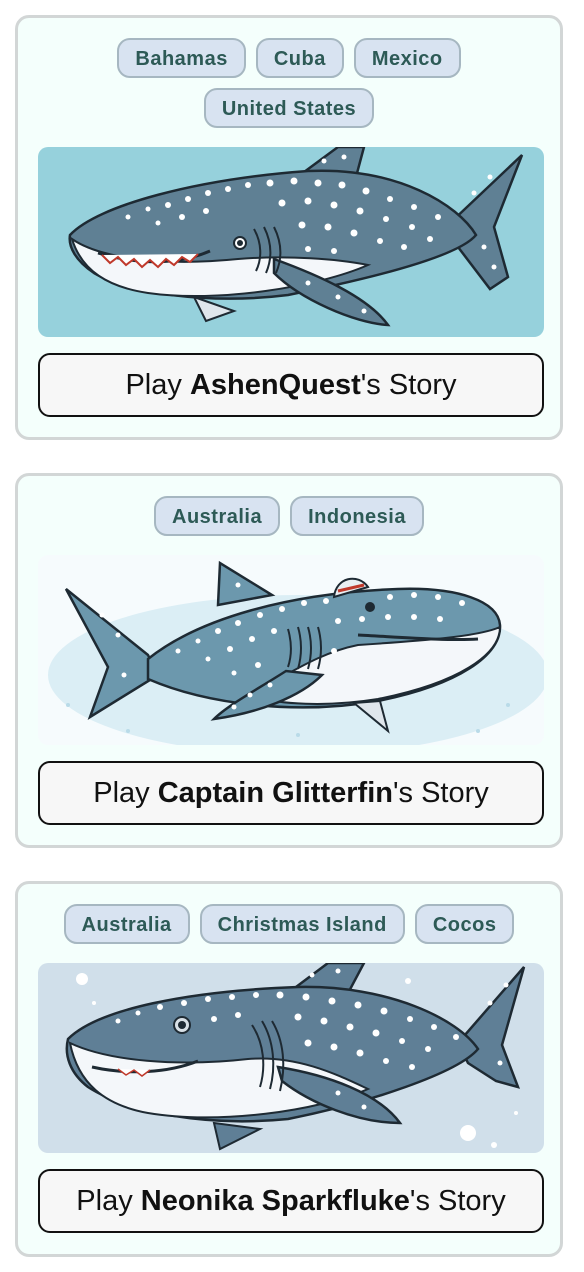 The width and height of the screenshot is (584, 1272). I want to click on country-tag-bahamas: Bahamas, so click(181, 58).